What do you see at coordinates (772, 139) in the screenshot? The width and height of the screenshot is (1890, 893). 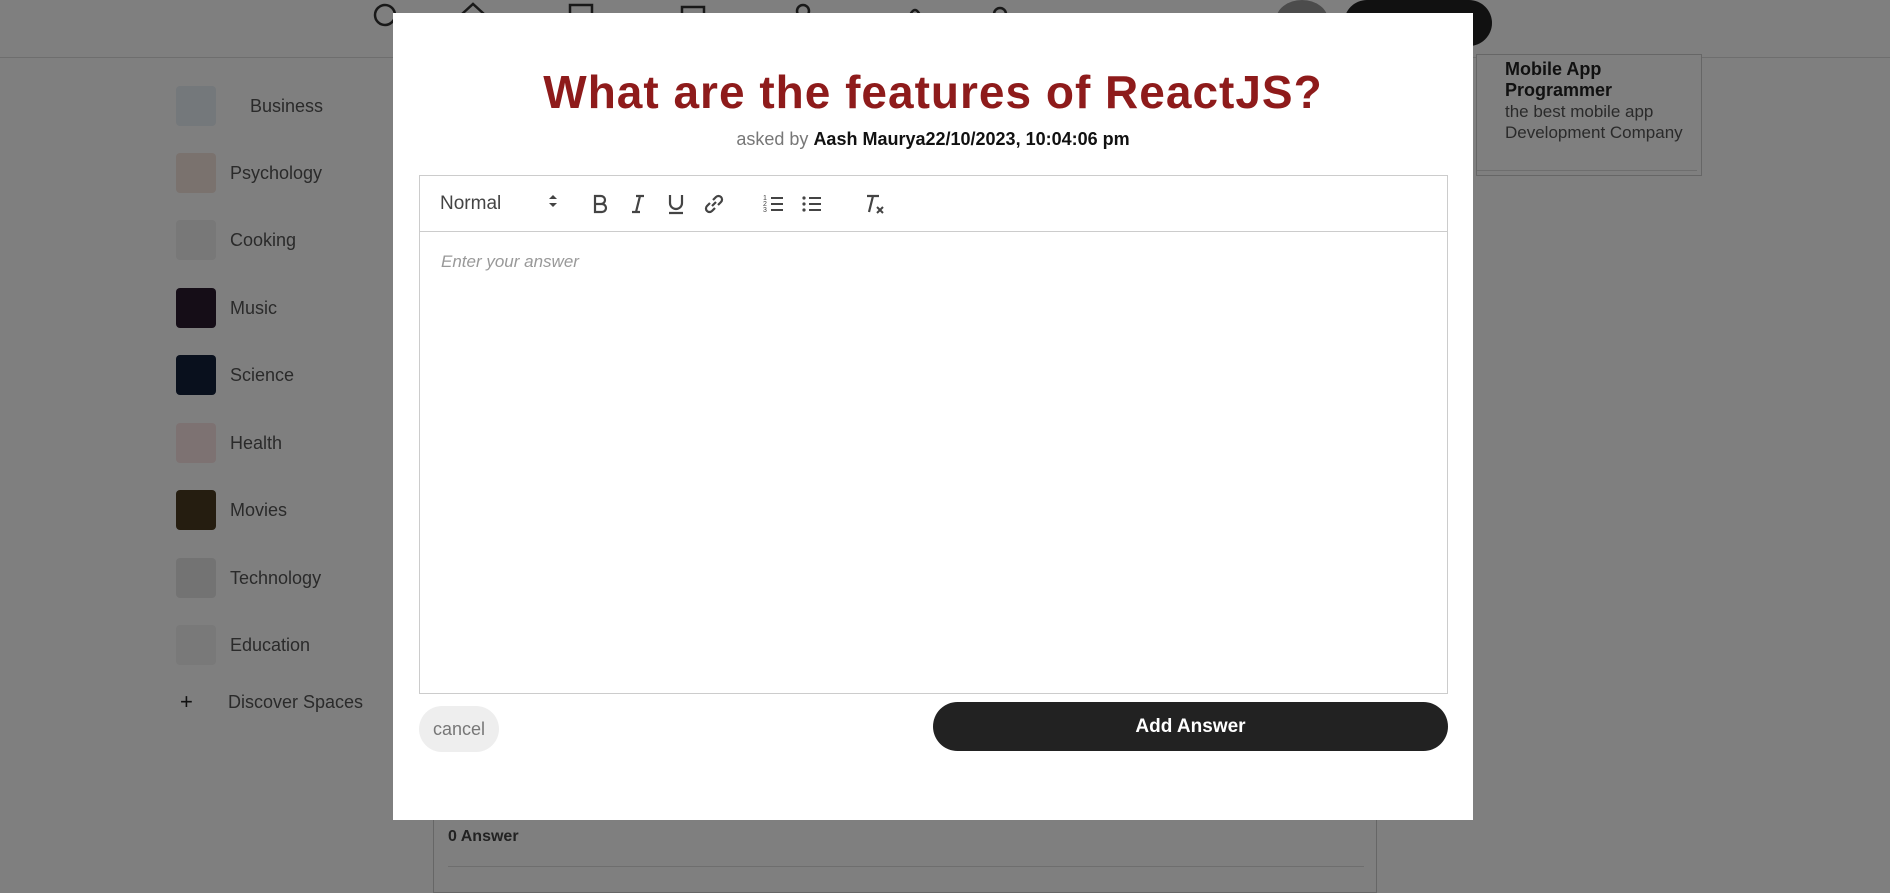 I see `asked-by-prefix: asked by` at bounding box center [772, 139].